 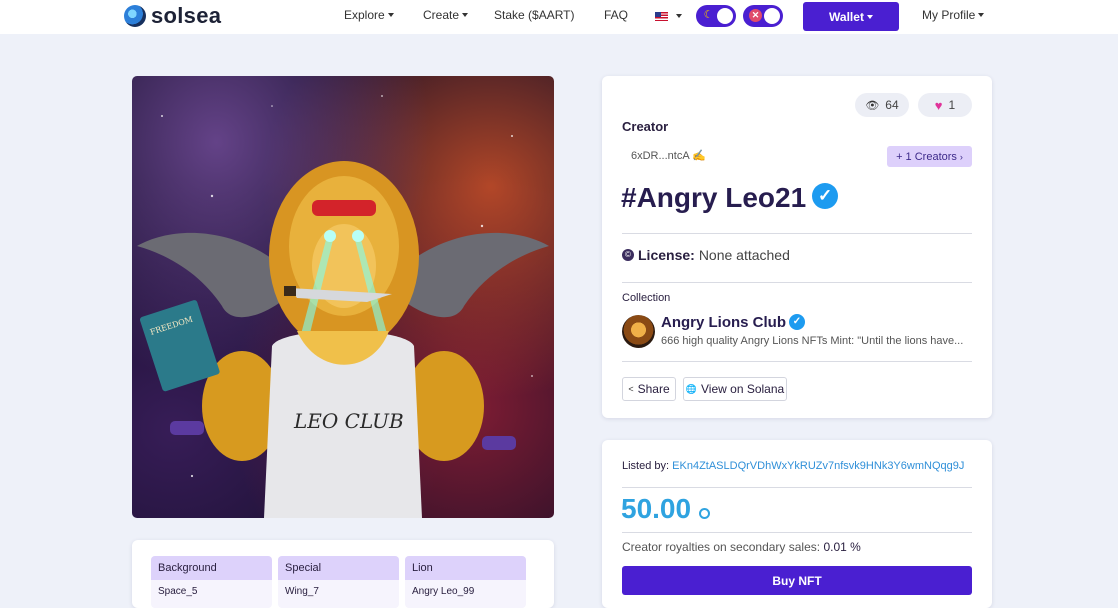 I want to click on nav-faq: FAQ, so click(x=616, y=15).